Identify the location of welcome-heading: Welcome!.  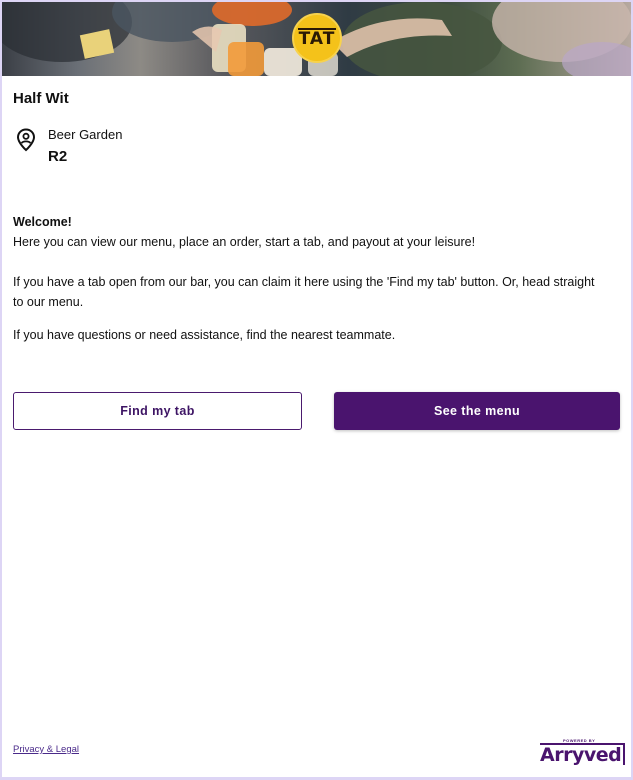
(42, 222).